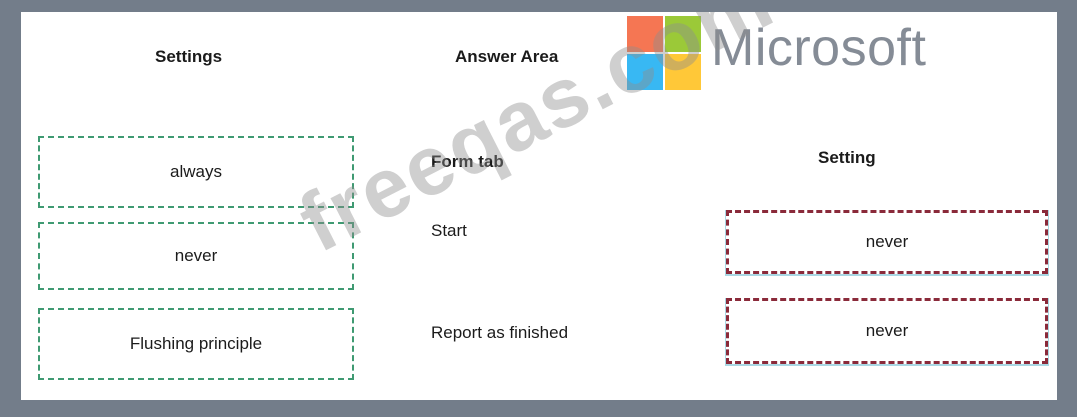 This screenshot has width=1077, height=417. I want to click on setting-option-flushing-principle: Flushing principle, so click(196, 344).